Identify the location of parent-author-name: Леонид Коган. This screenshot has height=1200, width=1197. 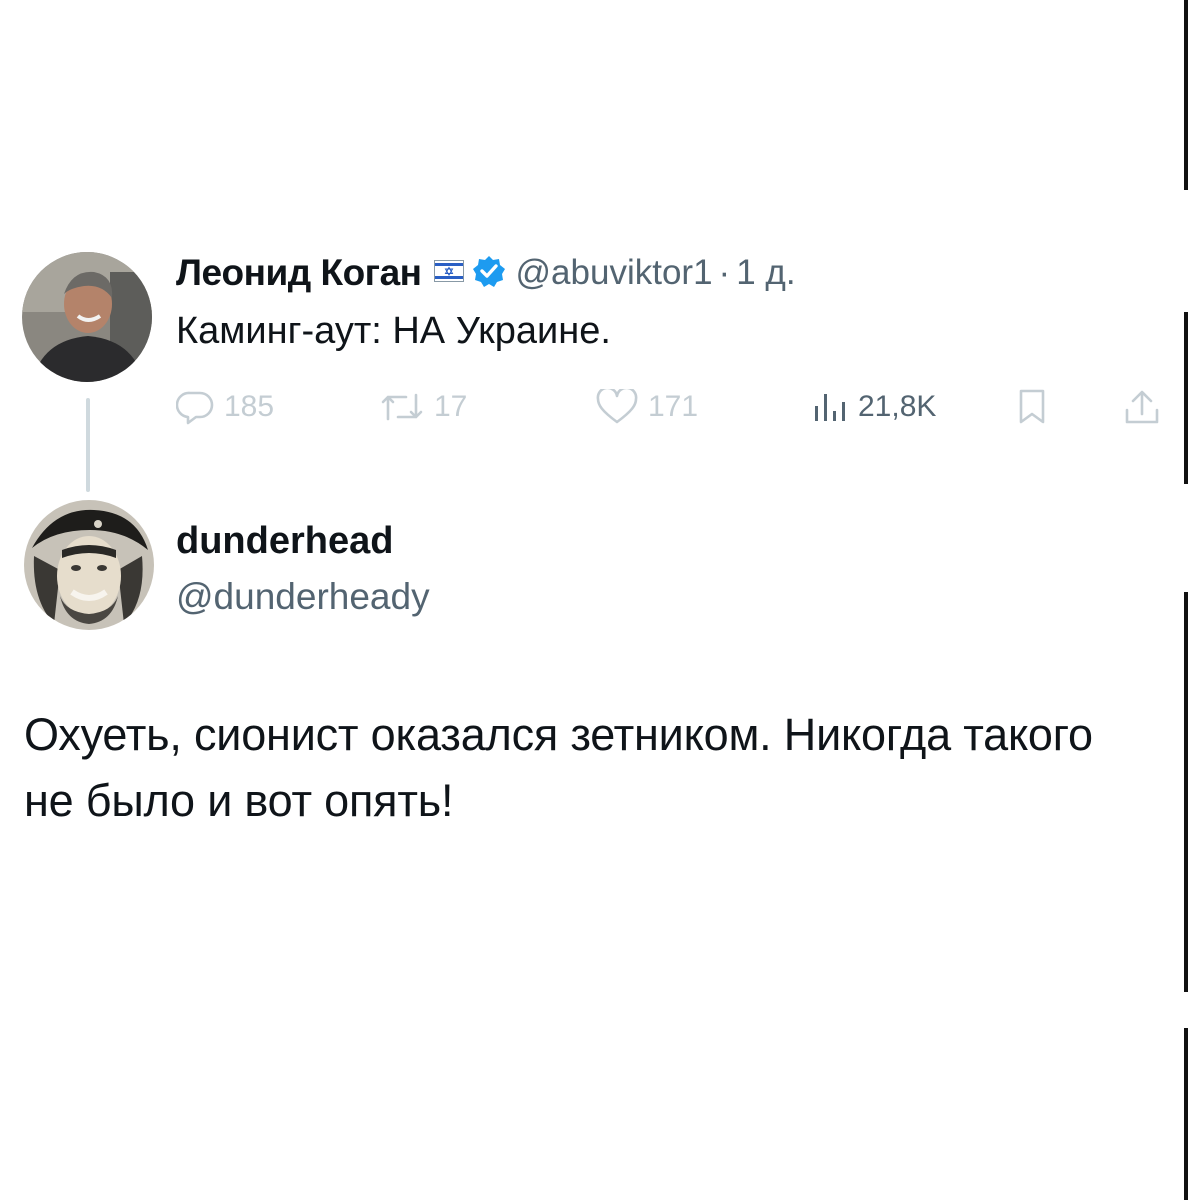
(299, 273).